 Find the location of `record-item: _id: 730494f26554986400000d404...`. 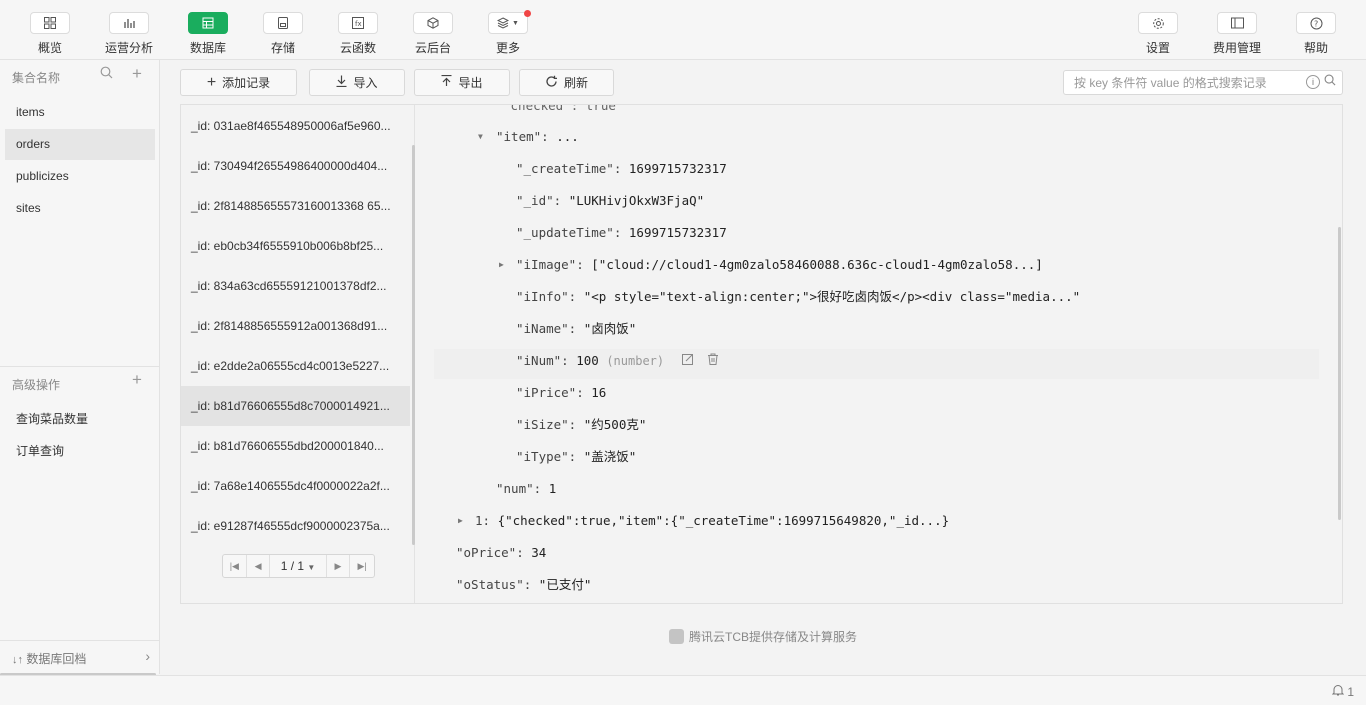

record-item: _id: 730494f26554986400000d404... is located at coordinates (295, 166).